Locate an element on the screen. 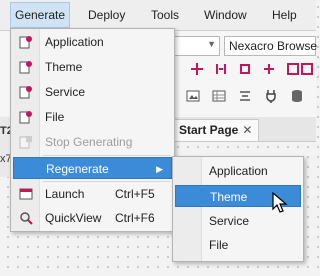  tab-start-page: Start Page ✕ is located at coordinates (216, 130).